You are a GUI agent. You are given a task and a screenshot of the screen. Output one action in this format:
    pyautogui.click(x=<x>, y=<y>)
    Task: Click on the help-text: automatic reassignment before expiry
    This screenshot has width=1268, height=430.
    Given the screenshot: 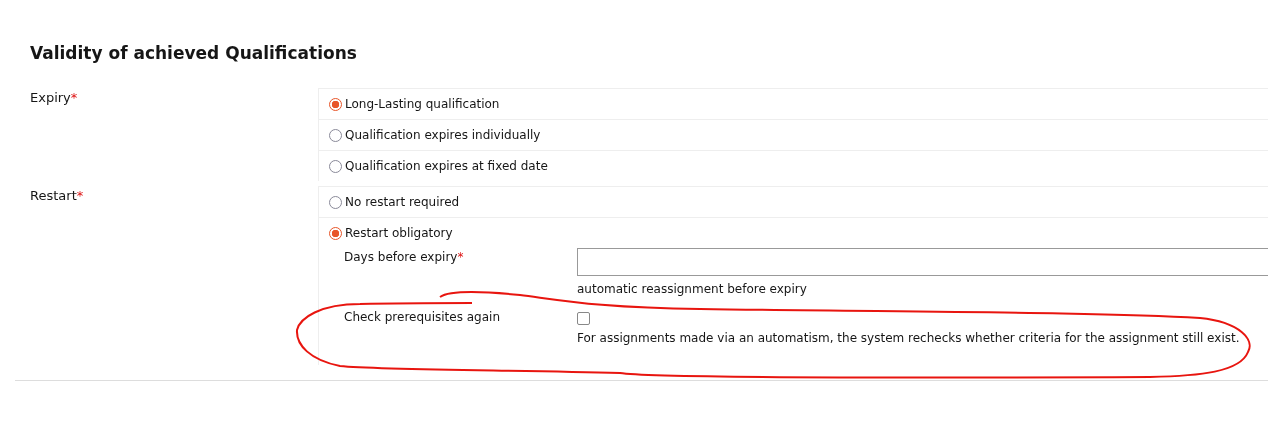 What is the action you would take?
    pyautogui.click(x=692, y=289)
    